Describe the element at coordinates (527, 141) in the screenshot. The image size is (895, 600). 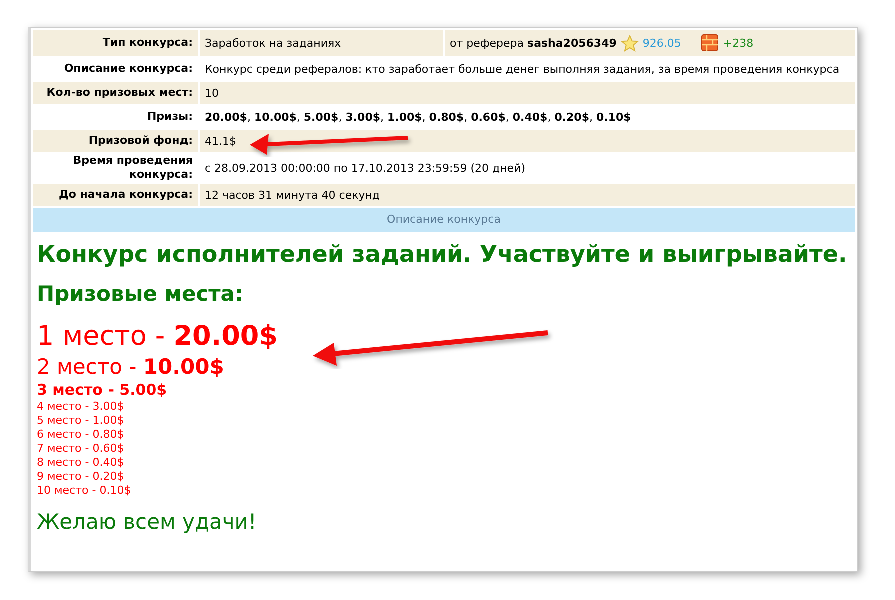
I see `field-value: 41.1$` at that location.